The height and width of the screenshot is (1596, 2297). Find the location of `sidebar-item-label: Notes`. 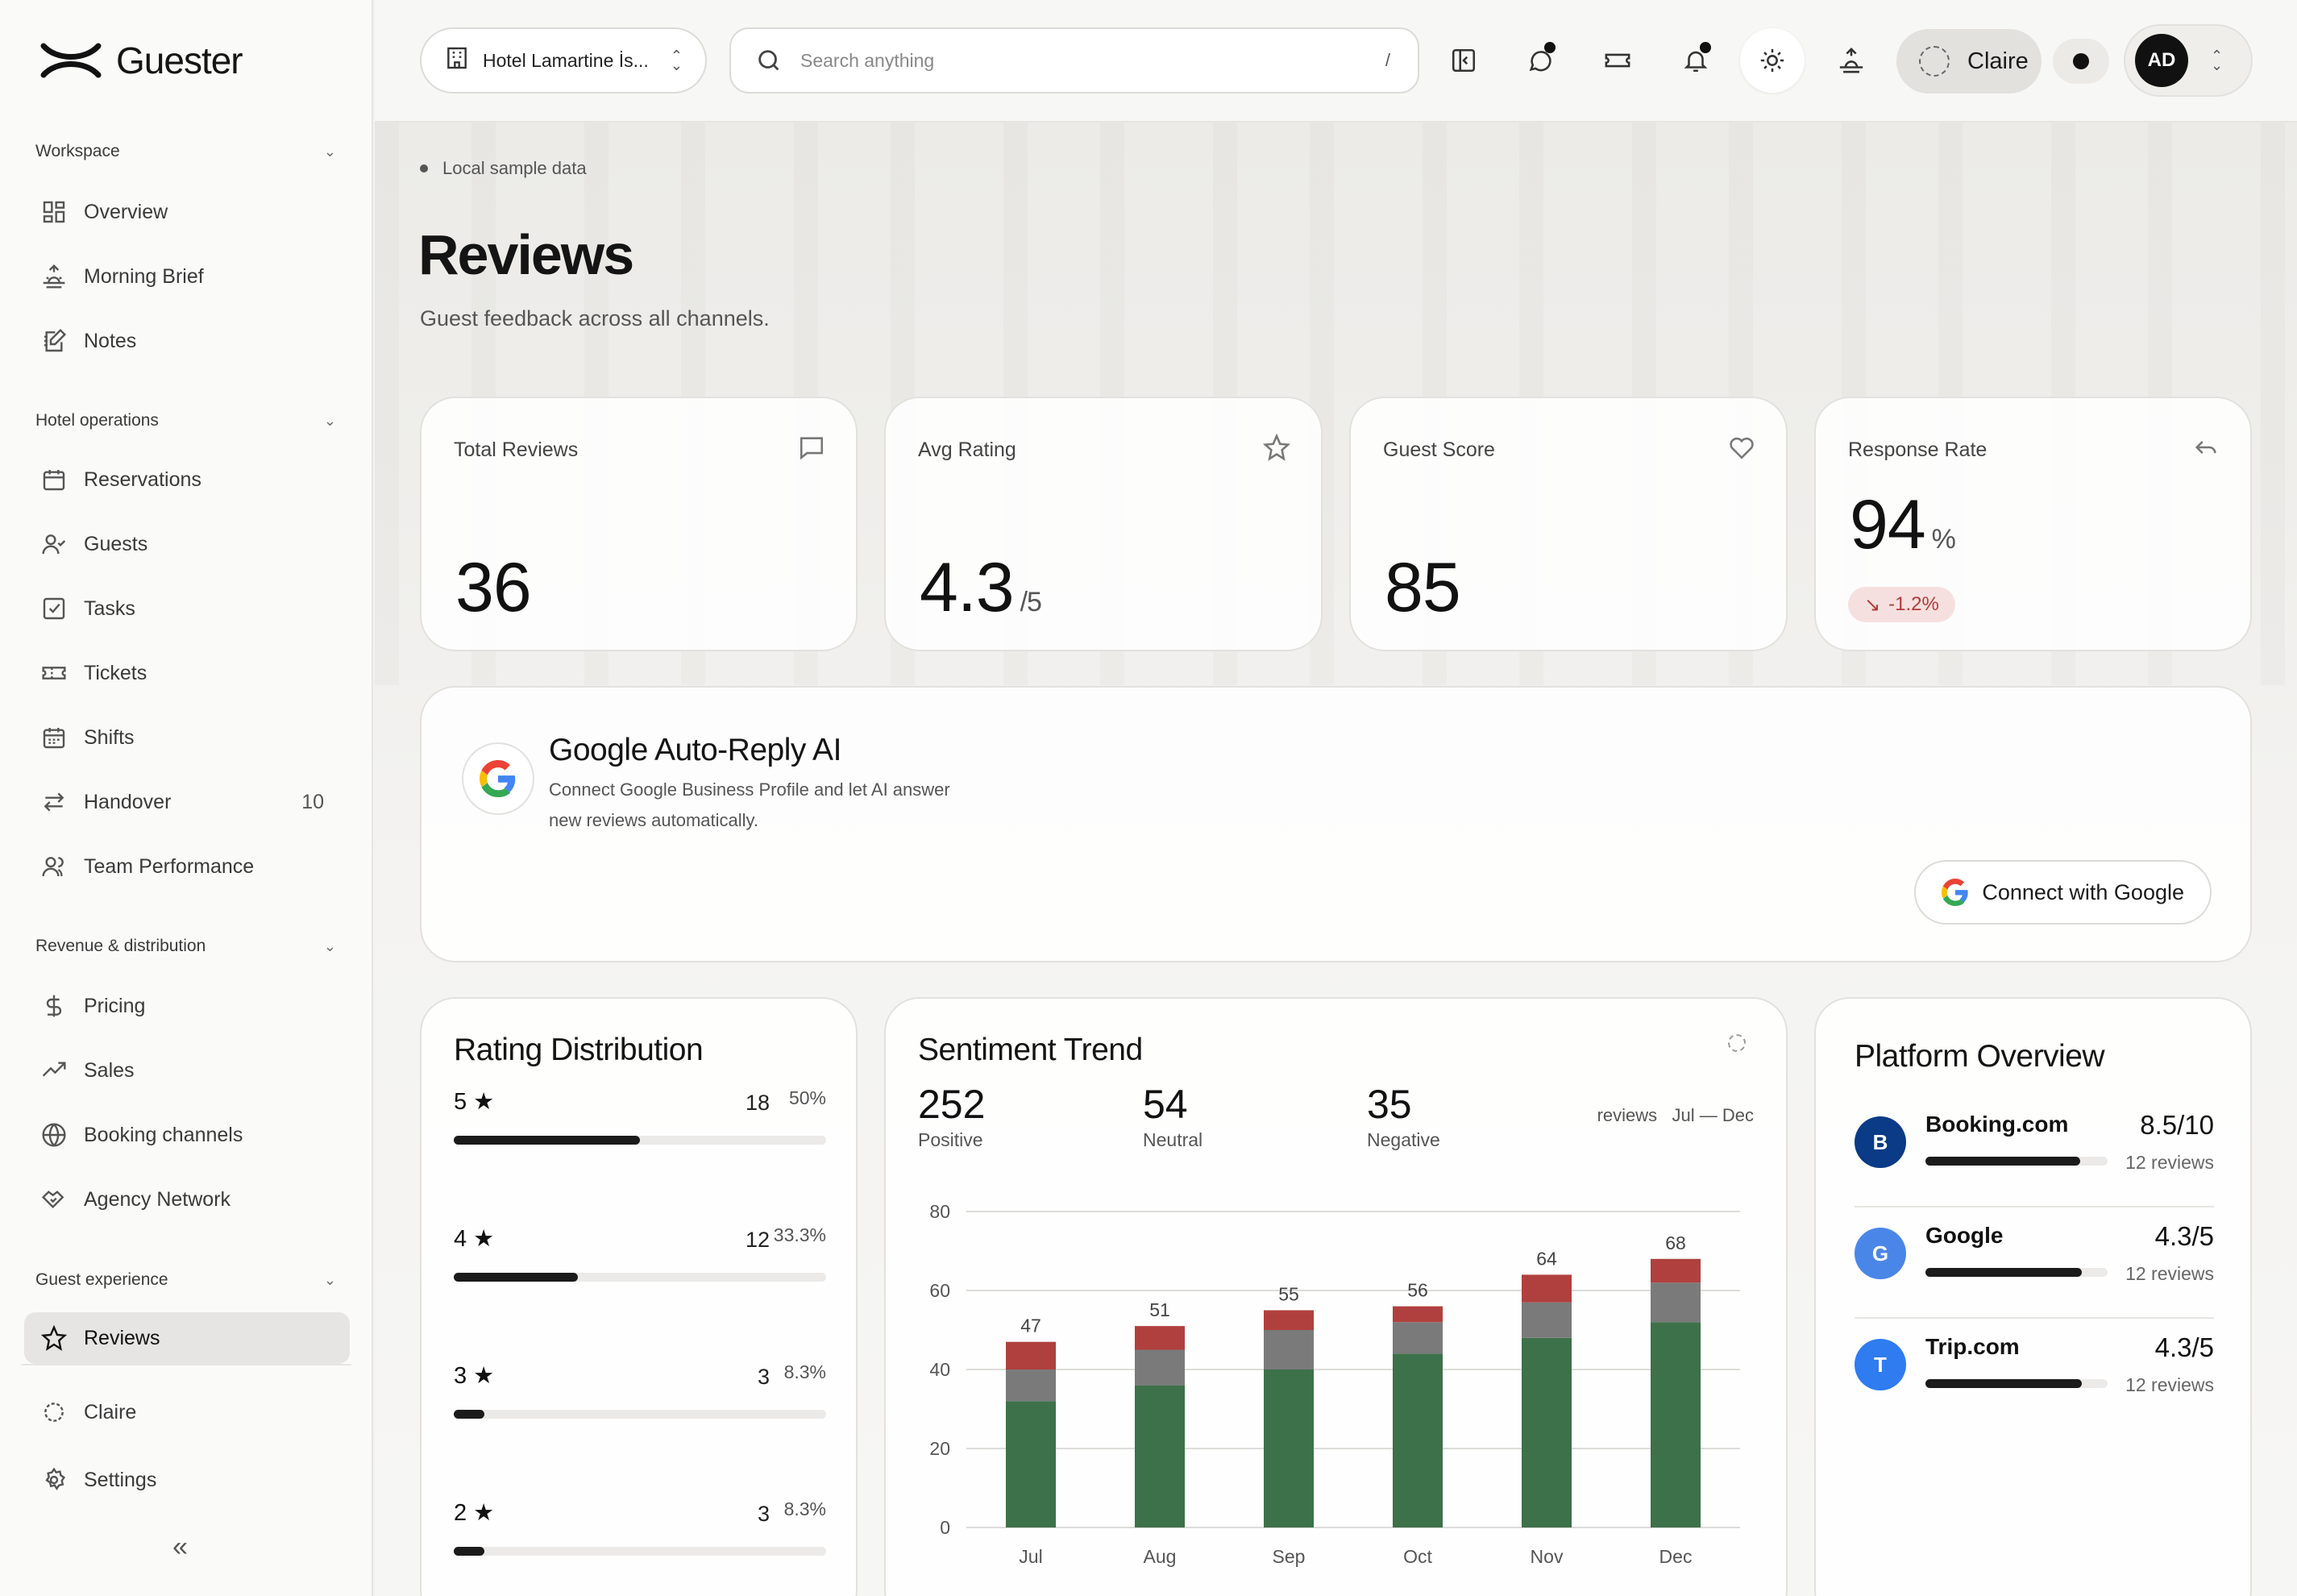

sidebar-item-label: Notes is located at coordinates (111, 340).